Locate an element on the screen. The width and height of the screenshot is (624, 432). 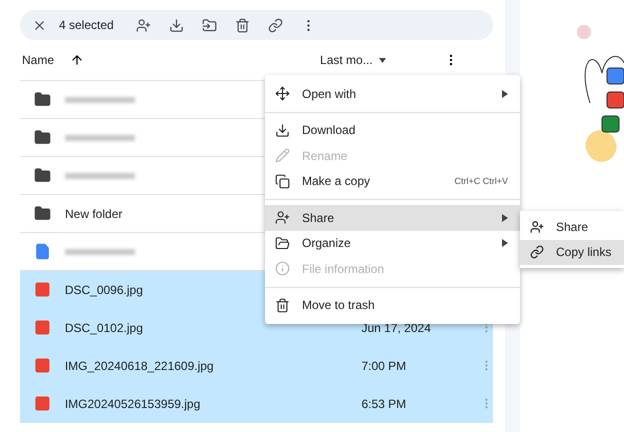
move-arrows-icon is located at coordinates (282, 94).